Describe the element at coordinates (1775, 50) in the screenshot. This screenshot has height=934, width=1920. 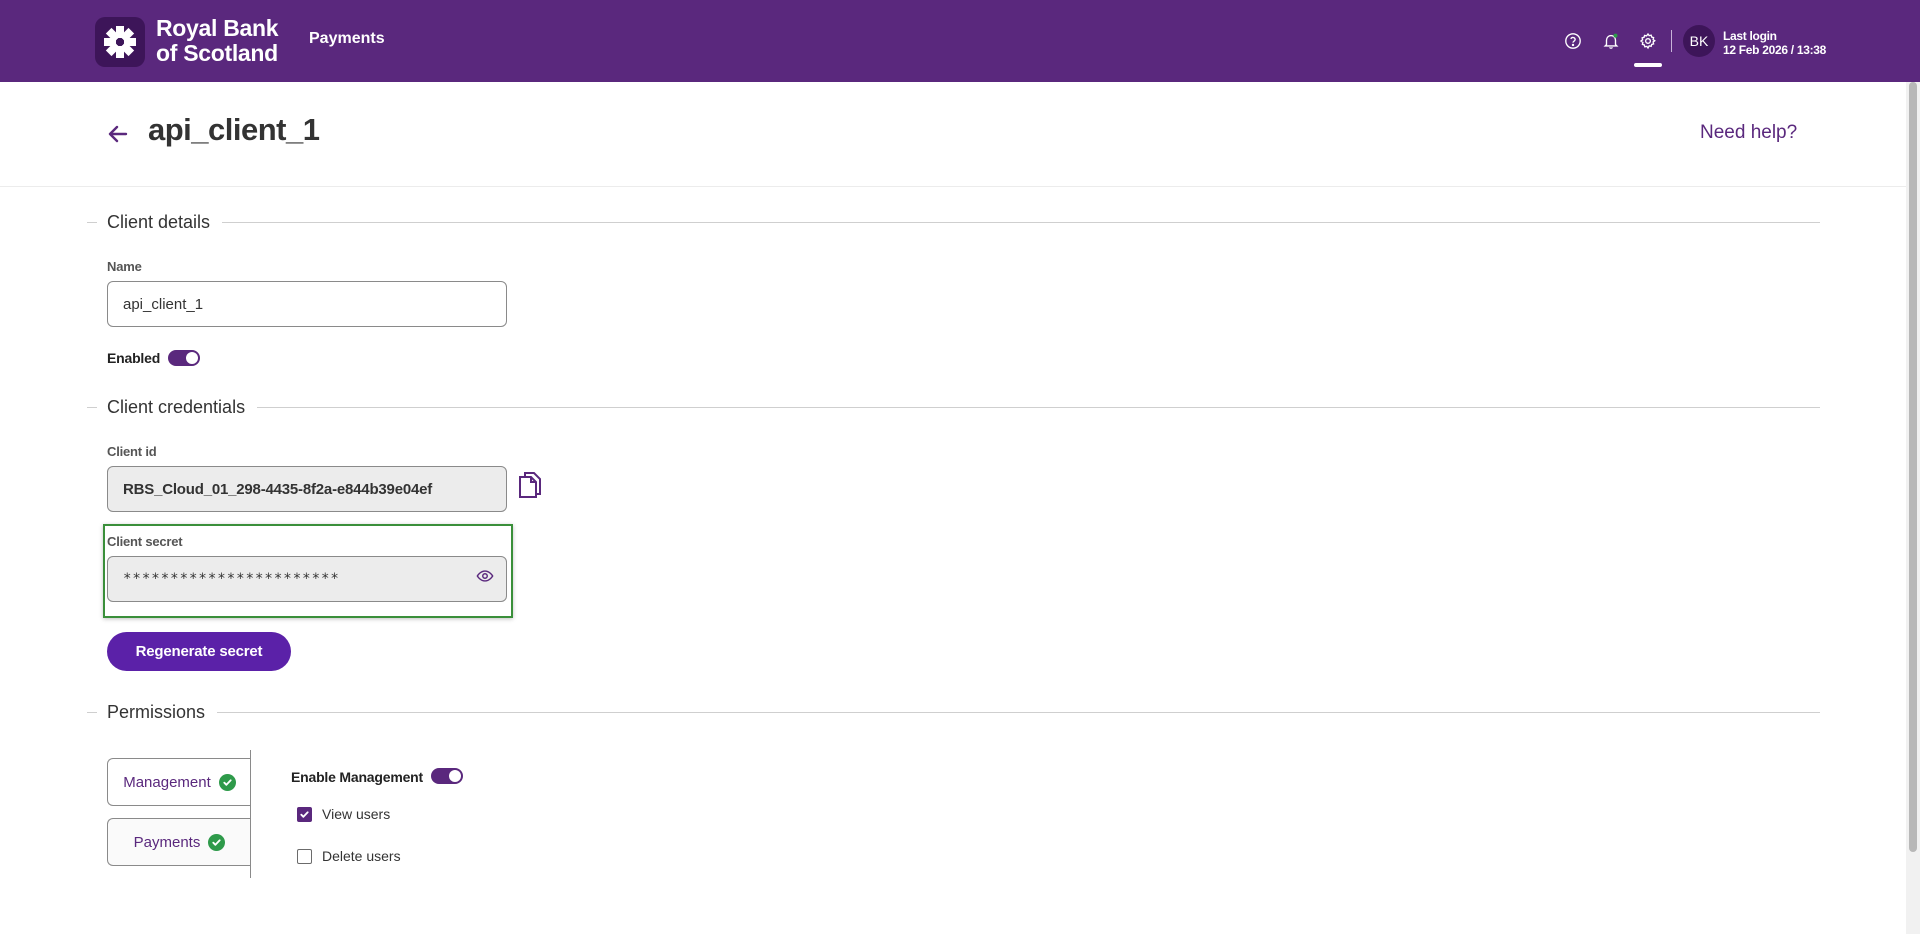
I see `last-login-value: 12 Feb 2026 / 13:38` at that location.